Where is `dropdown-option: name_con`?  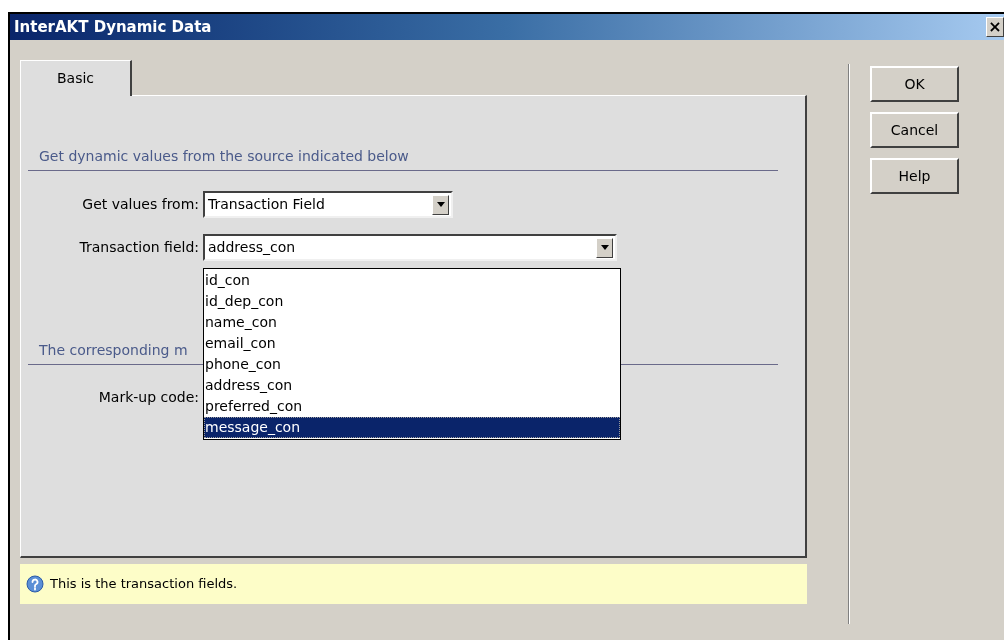 dropdown-option: name_con is located at coordinates (412, 322).